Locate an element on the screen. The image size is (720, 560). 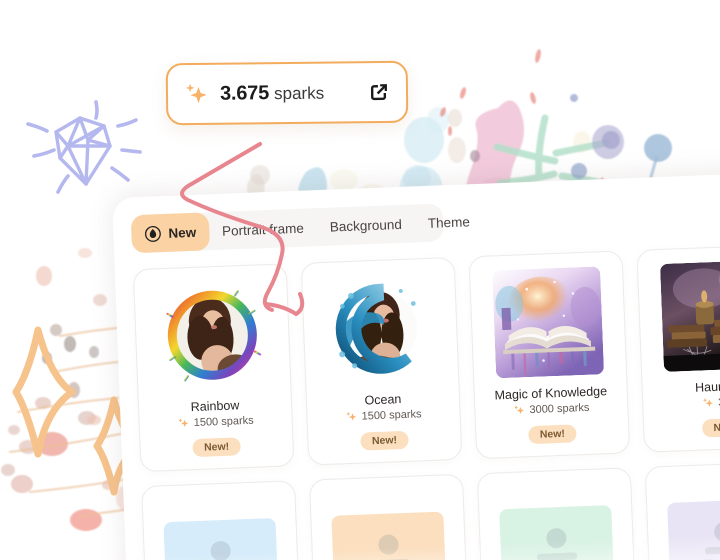
item-card-haunted: Haunted 300 Ne is located at coordinates (678, 348).